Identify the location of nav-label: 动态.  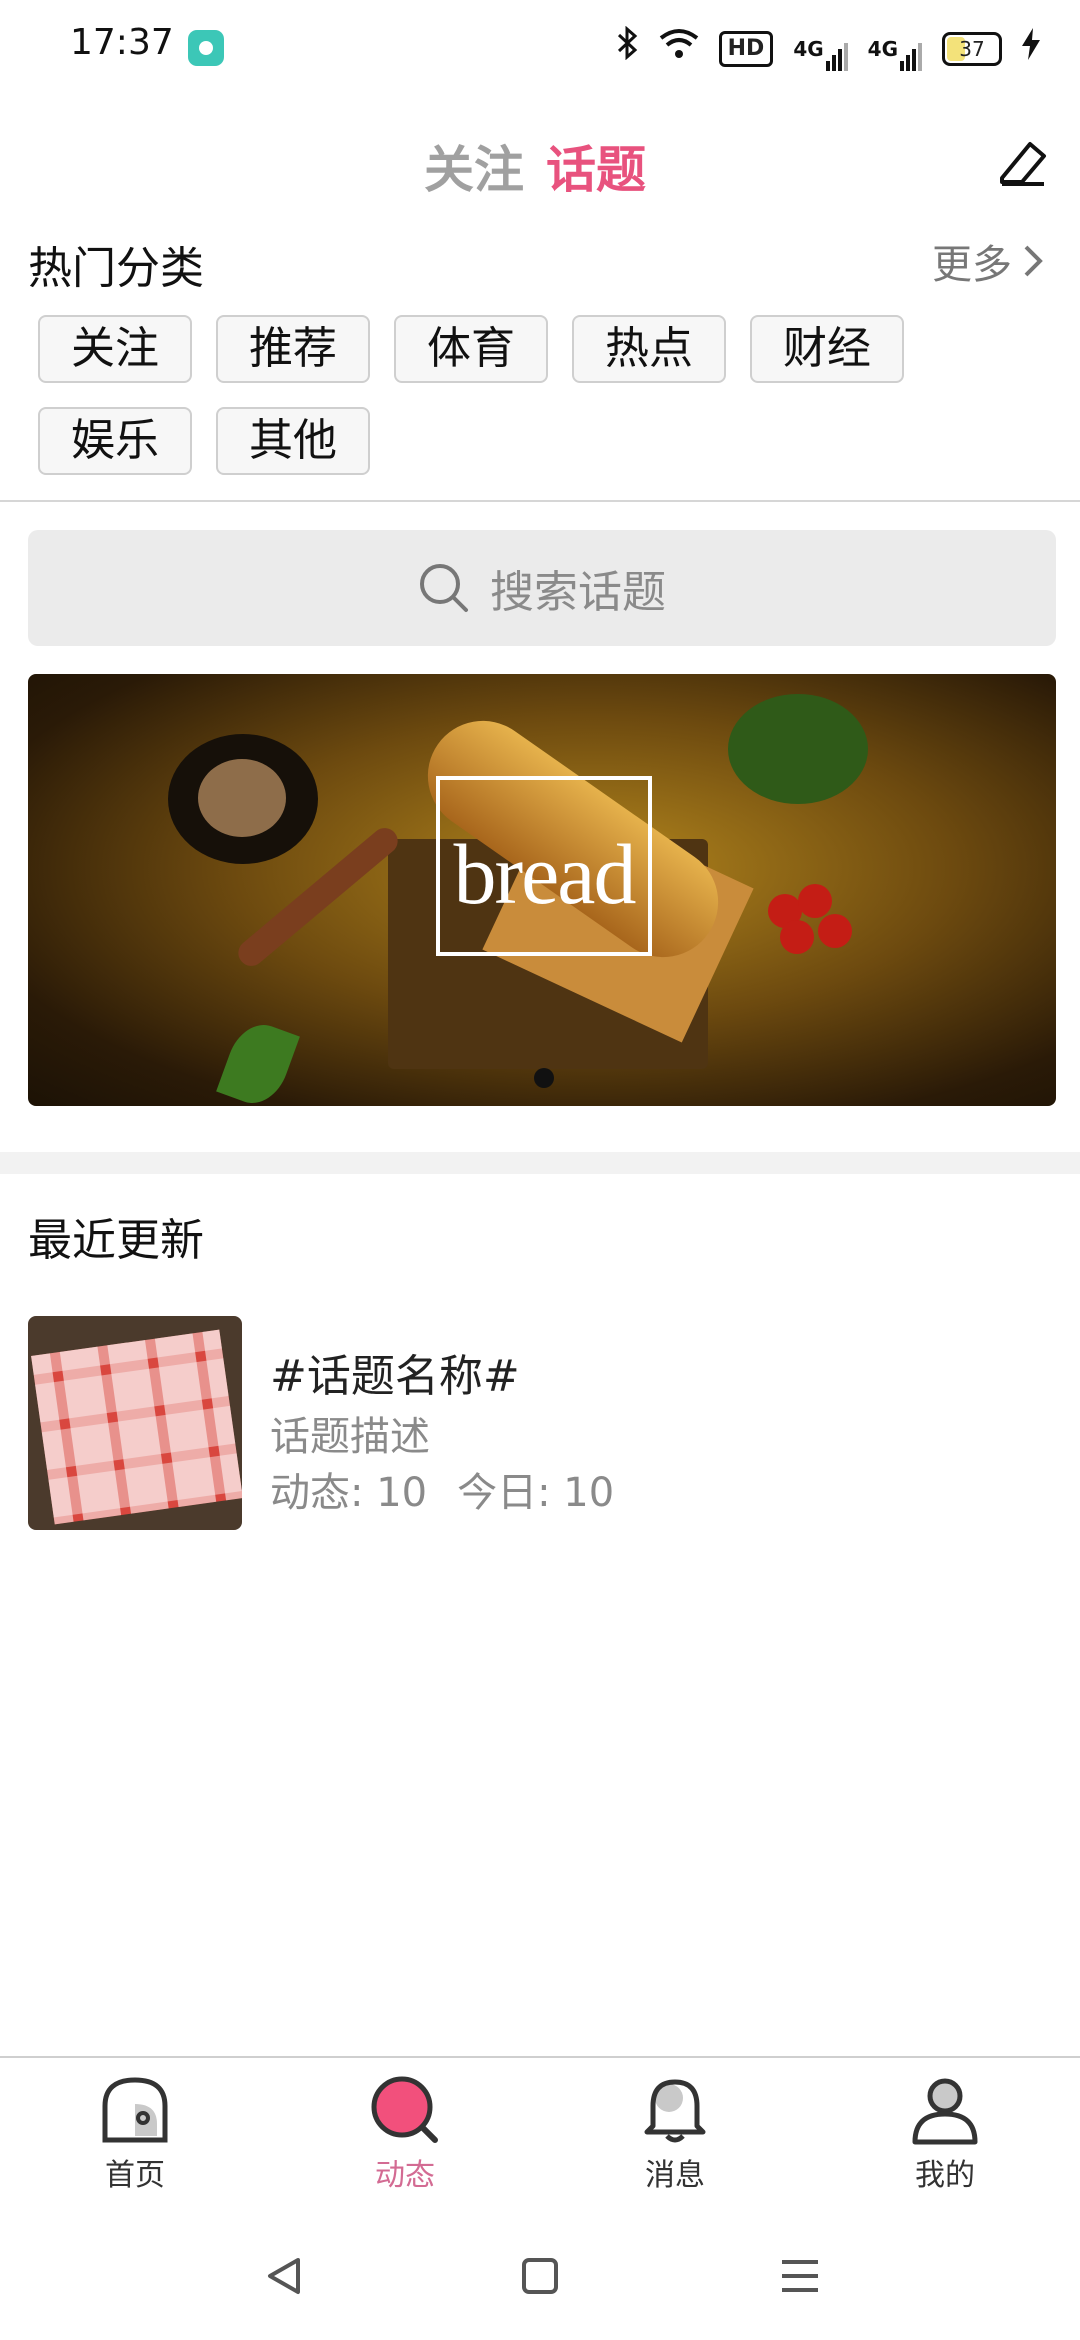
(405, 2175).